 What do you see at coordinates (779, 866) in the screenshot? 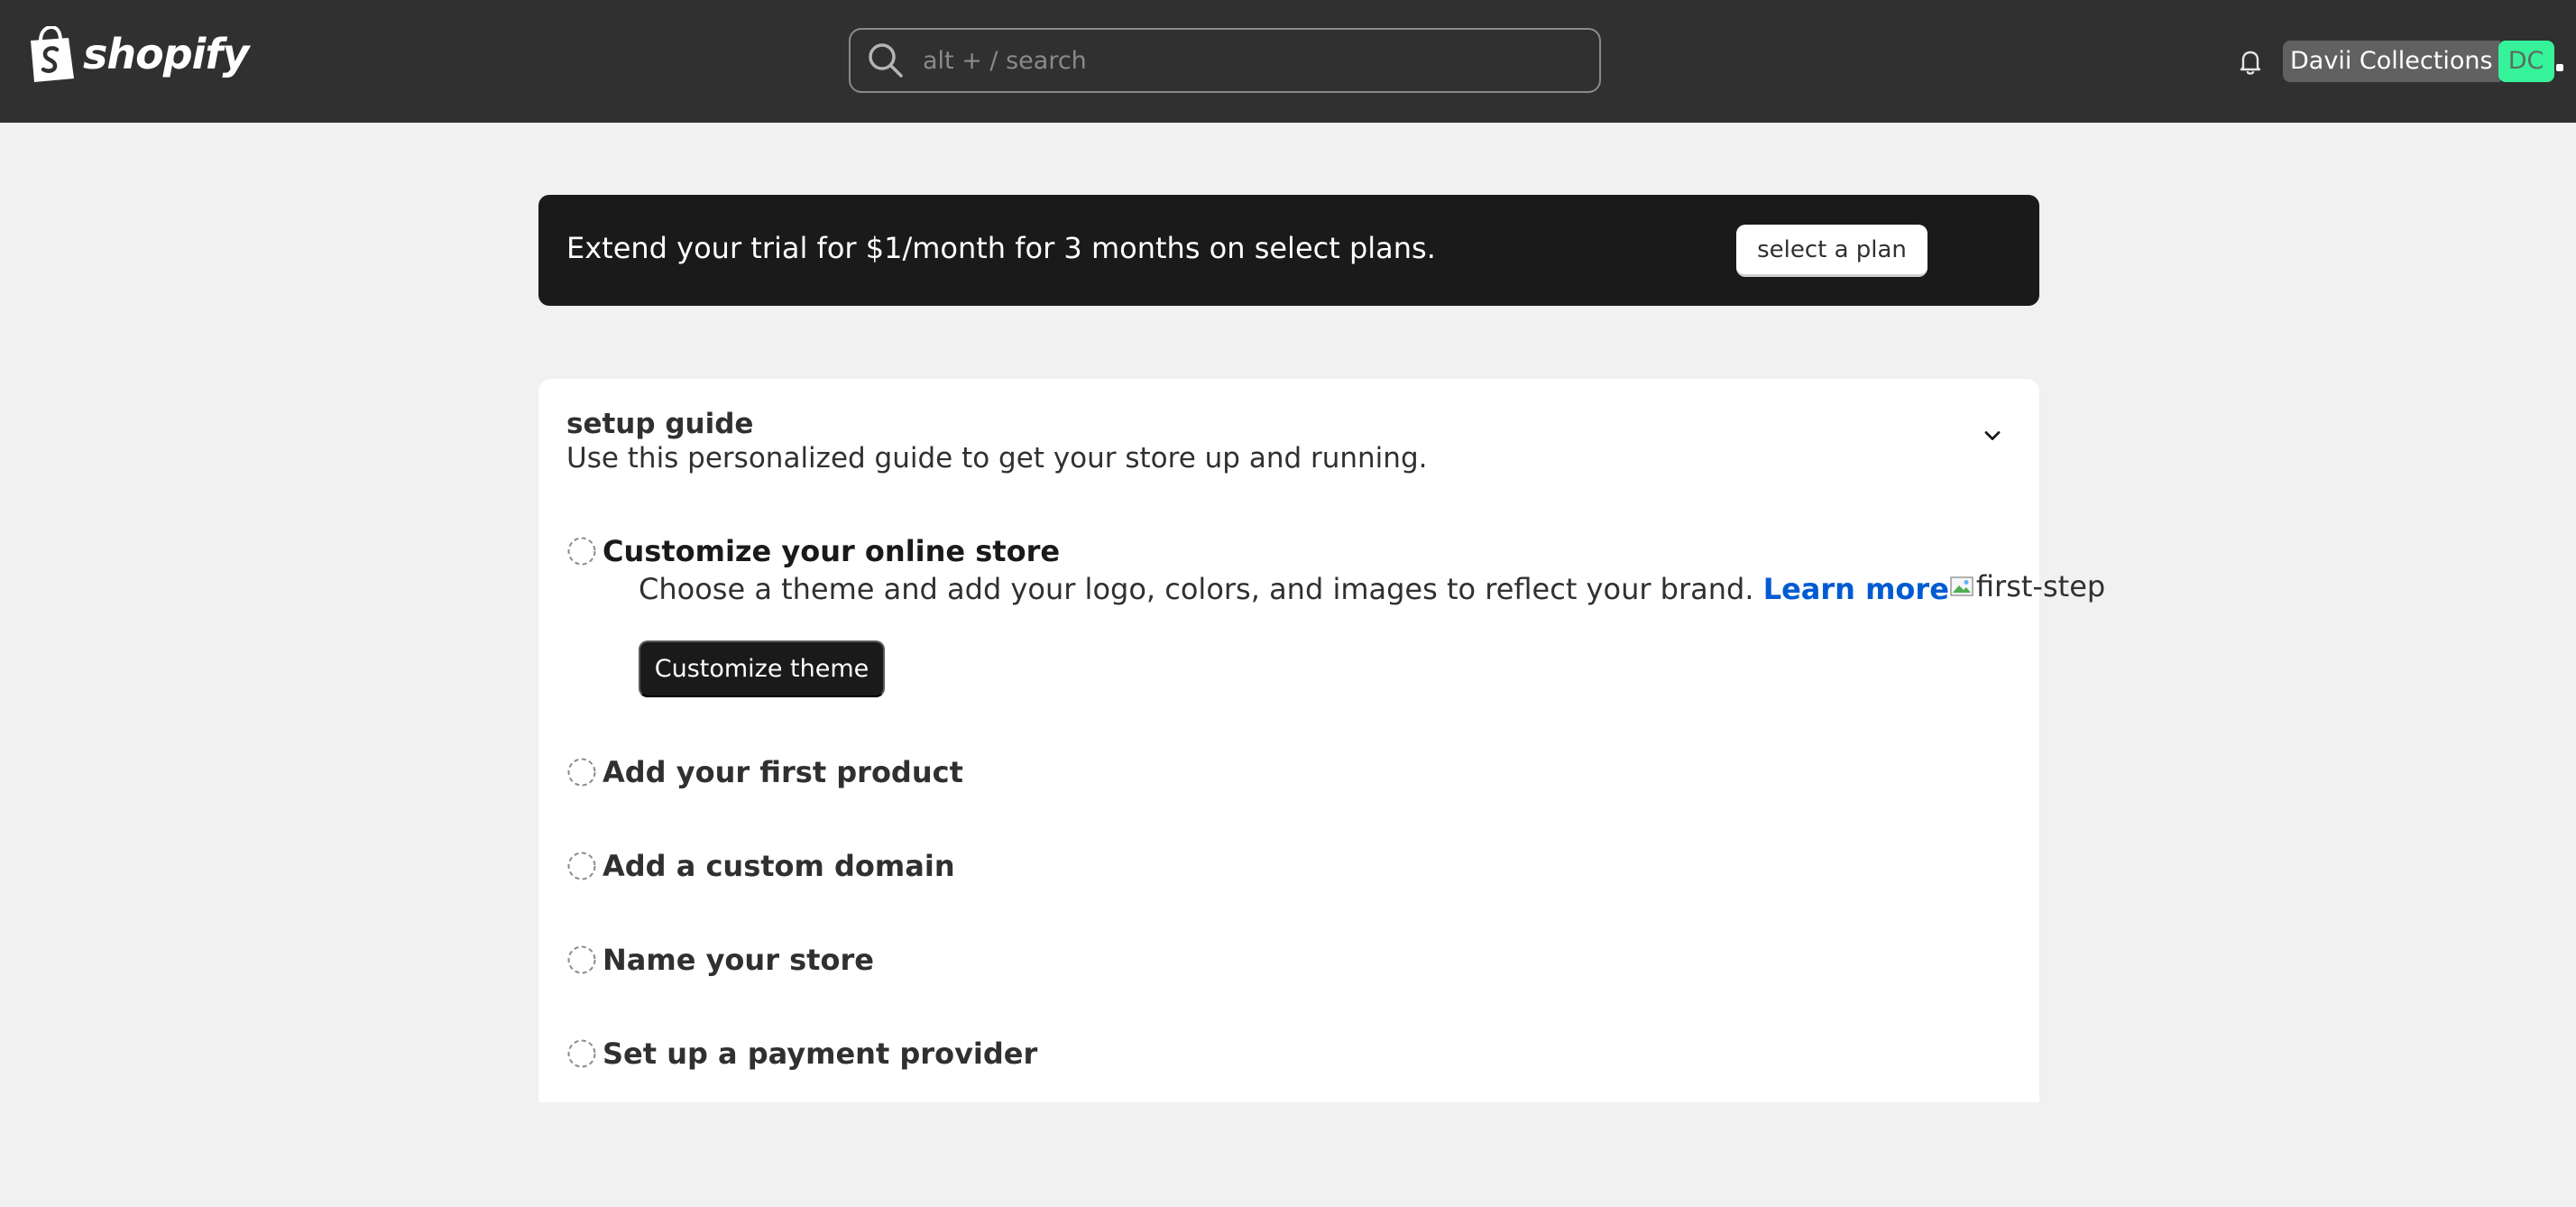
I see `task-title: Add a custom domain` at bounding box center [779, 866].